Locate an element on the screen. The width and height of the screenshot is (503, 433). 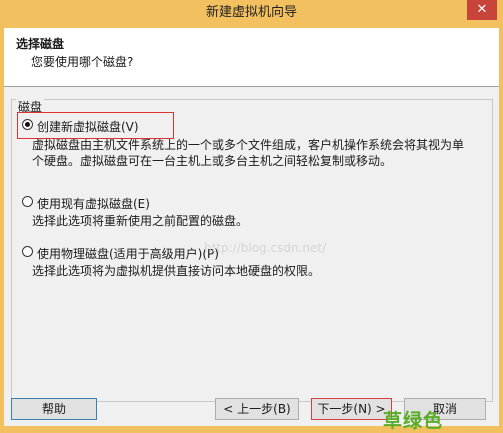
use-physical-disk-radio is located at coordinates (27, 251).